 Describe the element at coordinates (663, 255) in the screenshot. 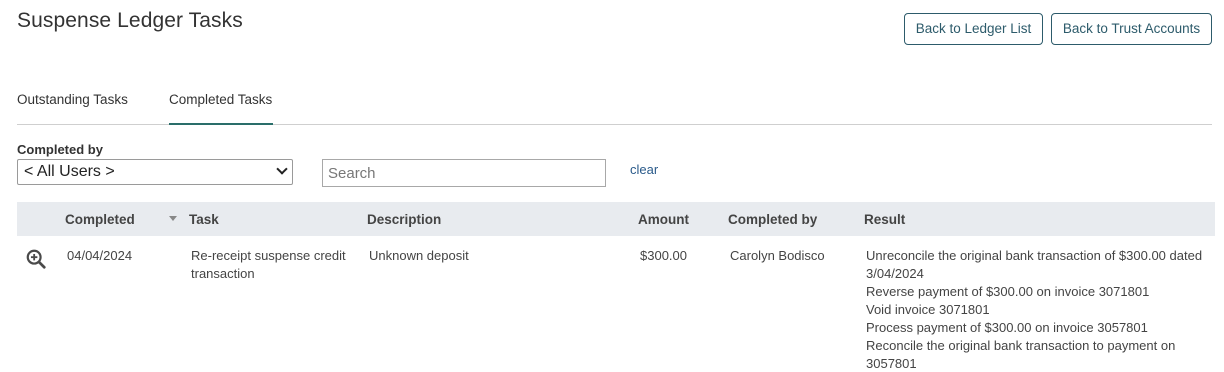

I see `cell-amount: $300.00` at that location.